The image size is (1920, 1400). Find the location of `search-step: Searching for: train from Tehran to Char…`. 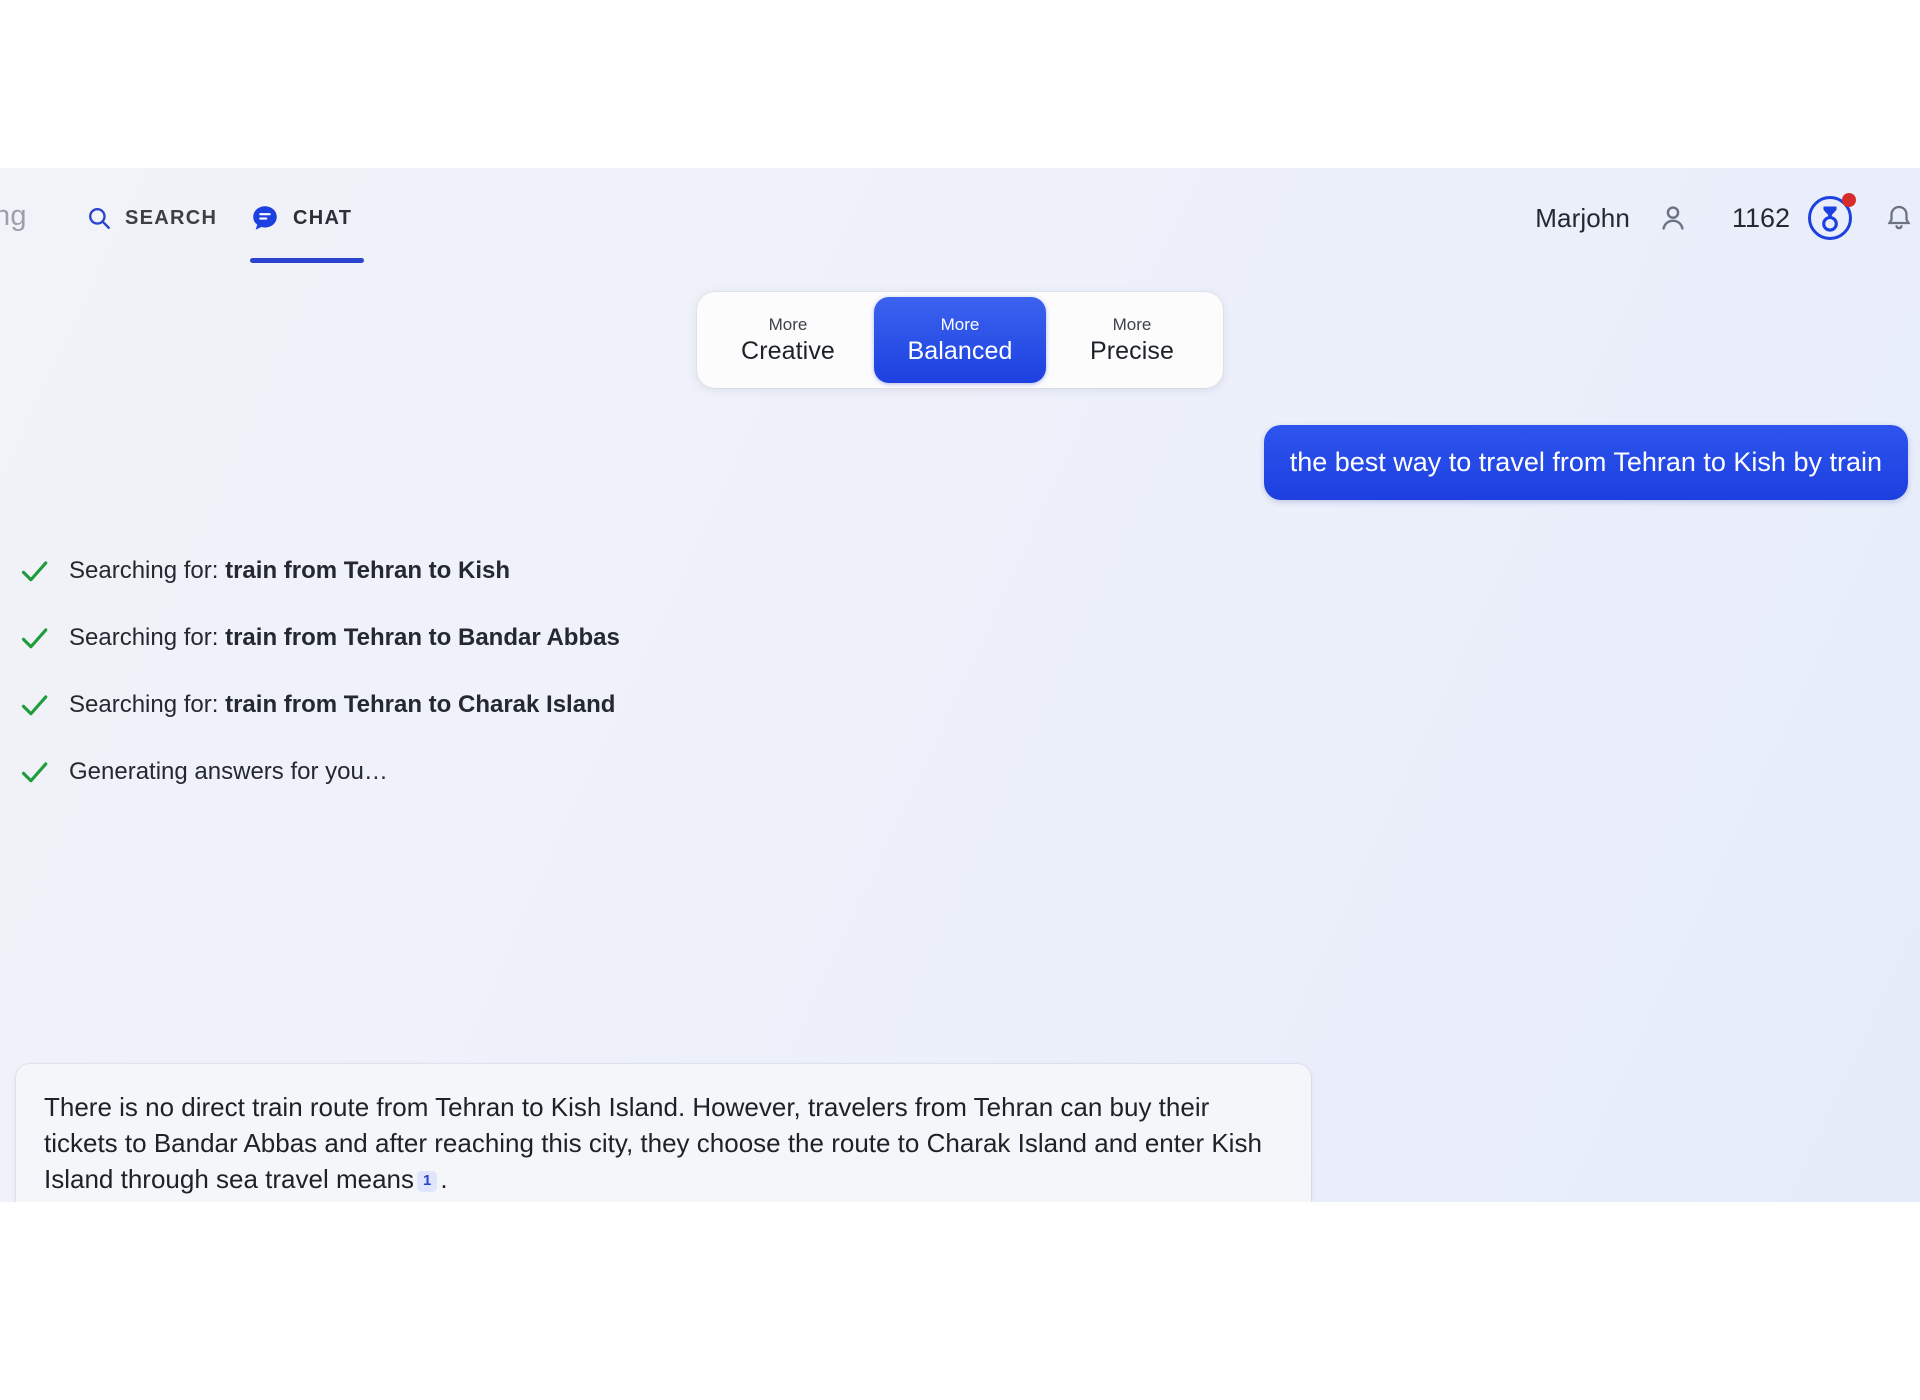

search-step: Searching for: train from Tehran to Char… is located at coordinates (468, 705).